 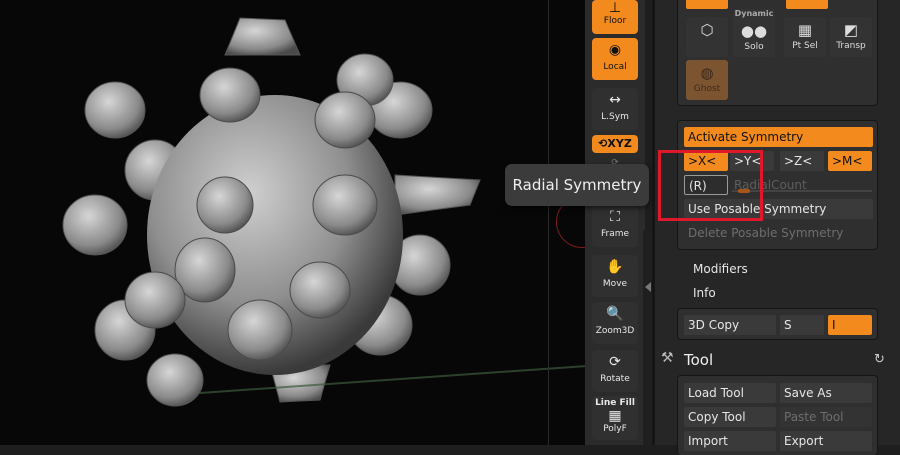 What do you see at coordinates (850, 161) in the screenshot?
I see `m-symmetry-button: >M<` at bounding box center [850, 161].